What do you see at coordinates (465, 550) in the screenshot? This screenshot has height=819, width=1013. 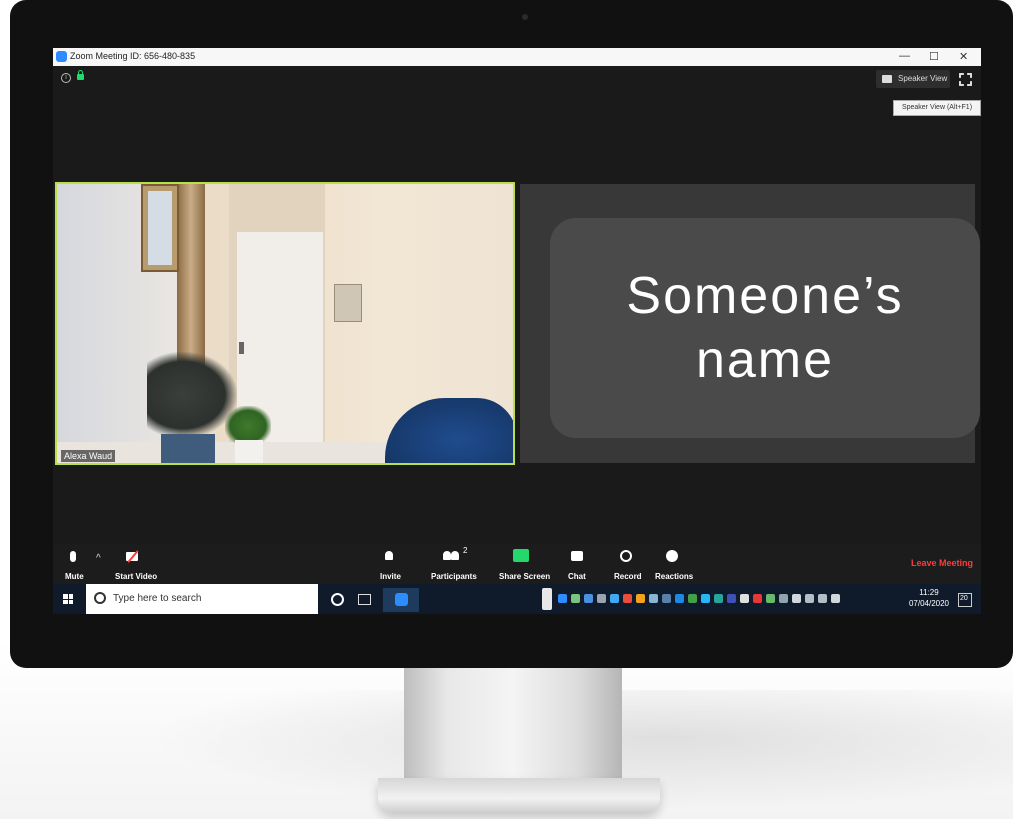 I see `participants-count: 2` at bounding box center [465, 550].